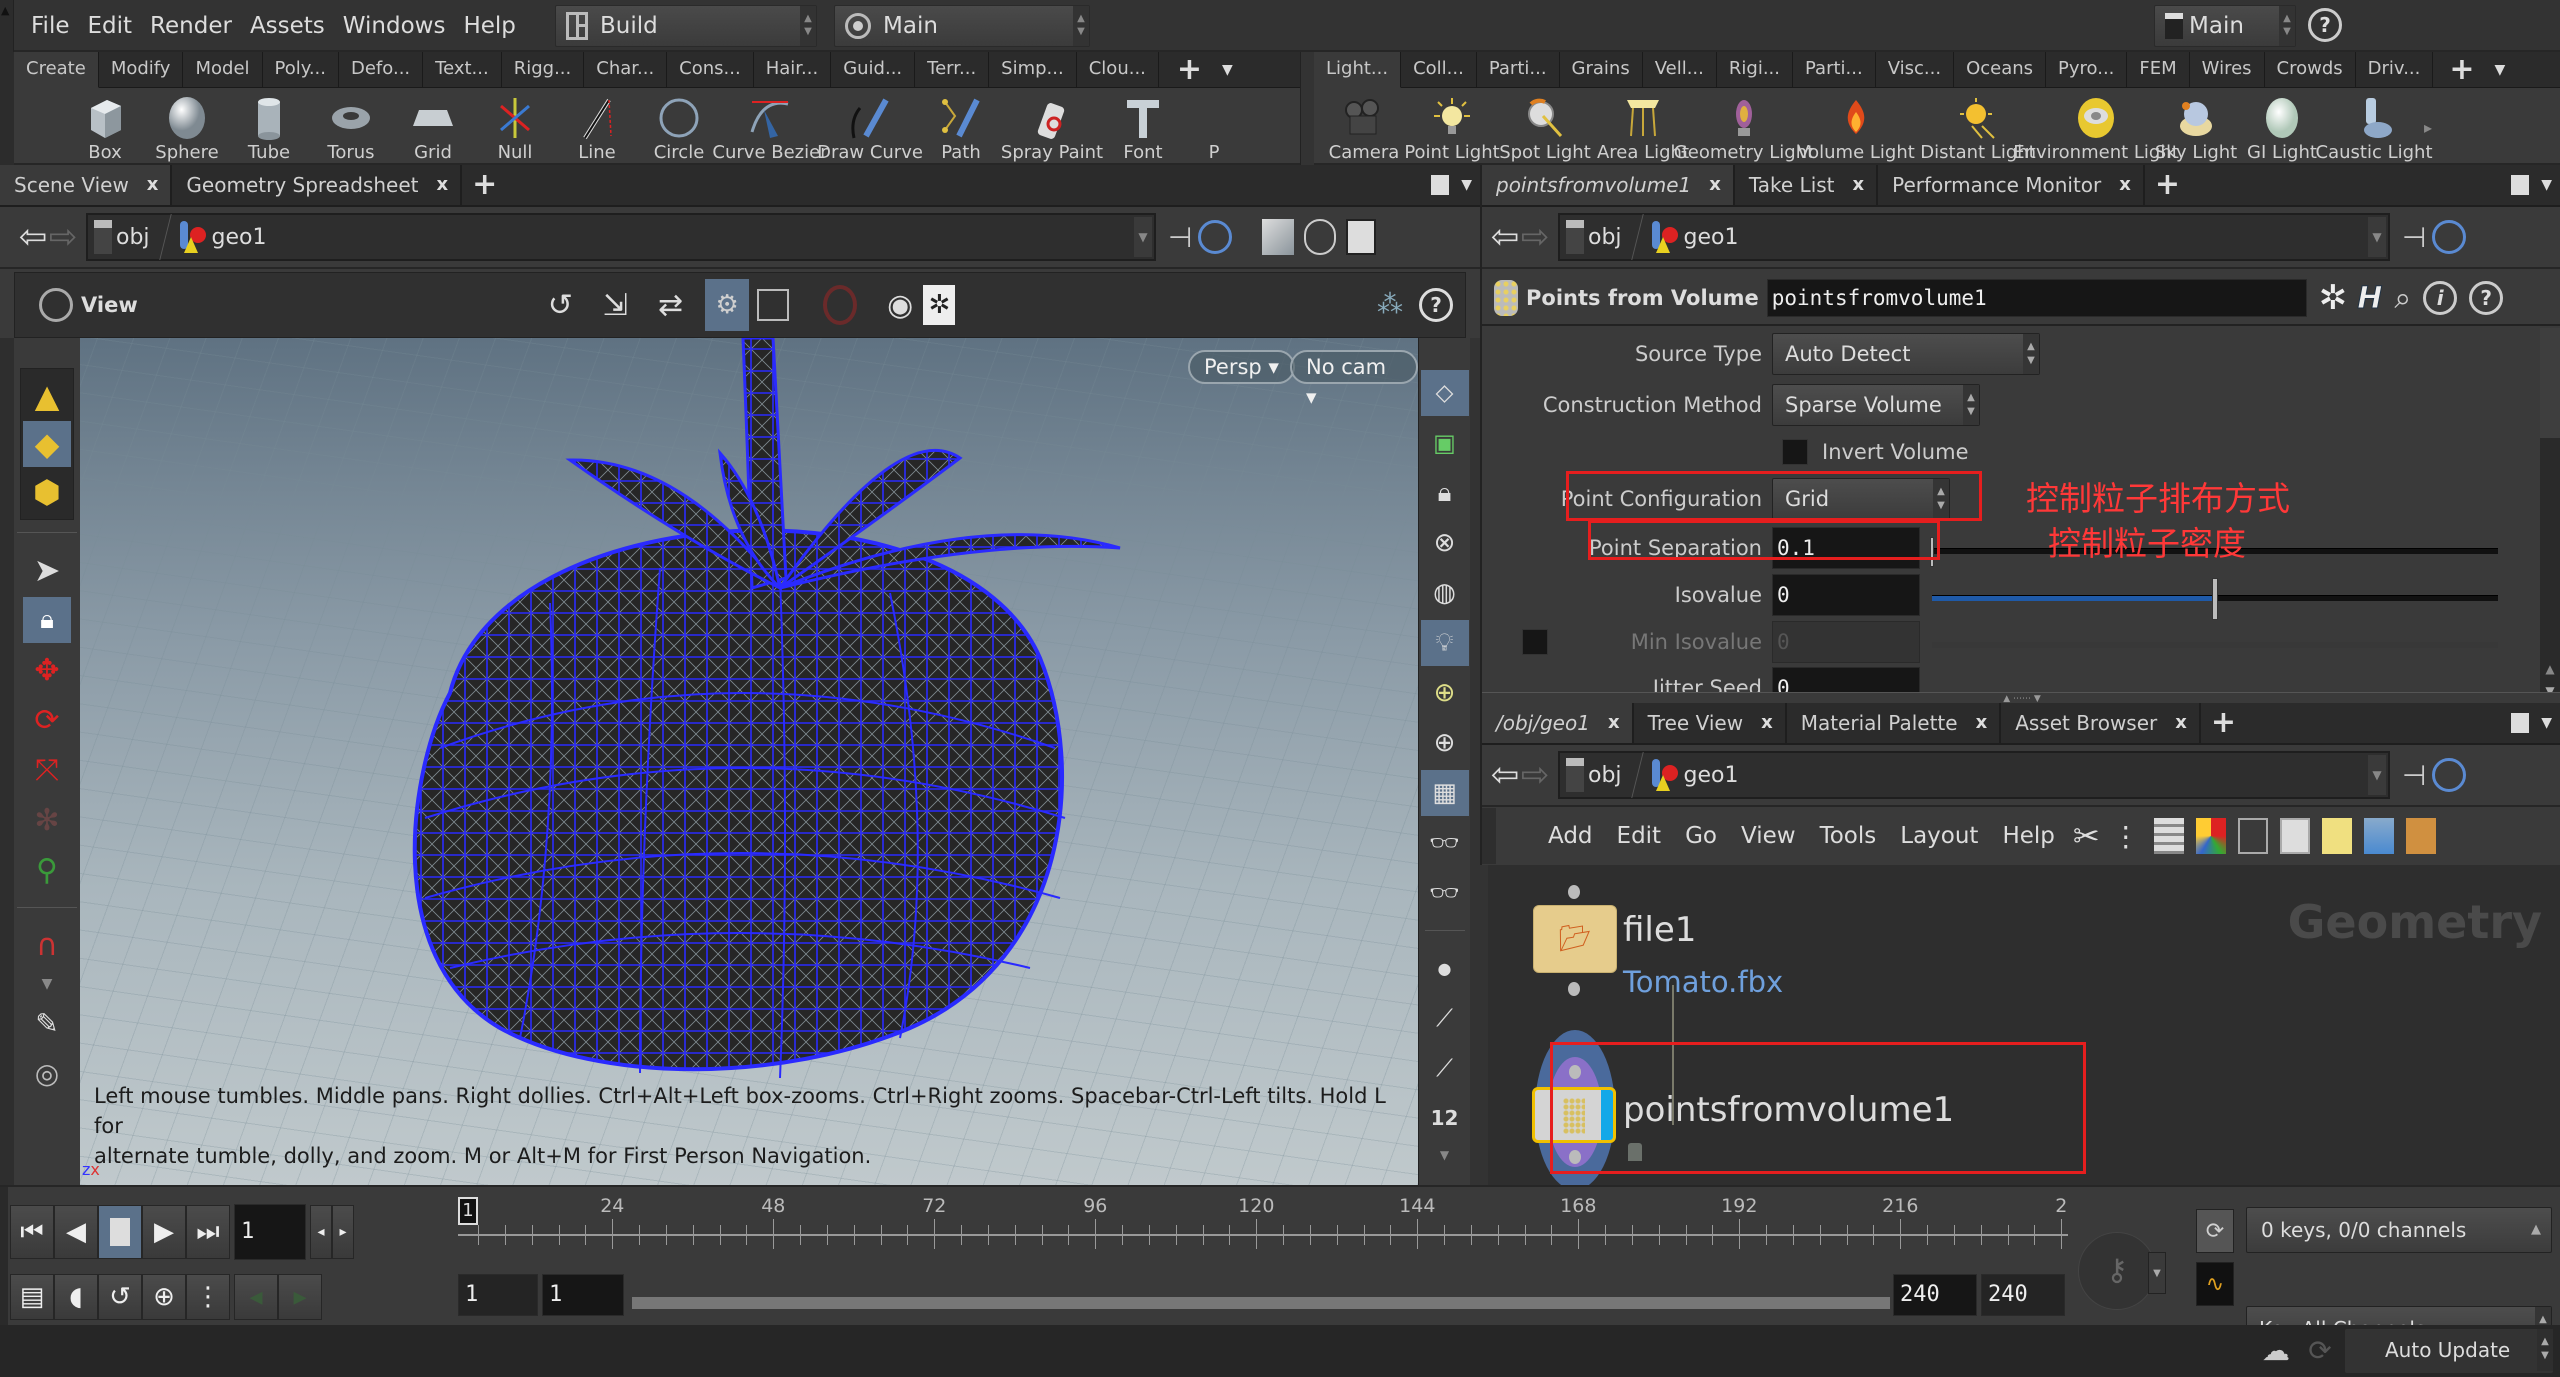  What do you see at coordinates (2325, 25) in the screenshot?
I see `help-icon: ?` at bounding box center [2325, 25].